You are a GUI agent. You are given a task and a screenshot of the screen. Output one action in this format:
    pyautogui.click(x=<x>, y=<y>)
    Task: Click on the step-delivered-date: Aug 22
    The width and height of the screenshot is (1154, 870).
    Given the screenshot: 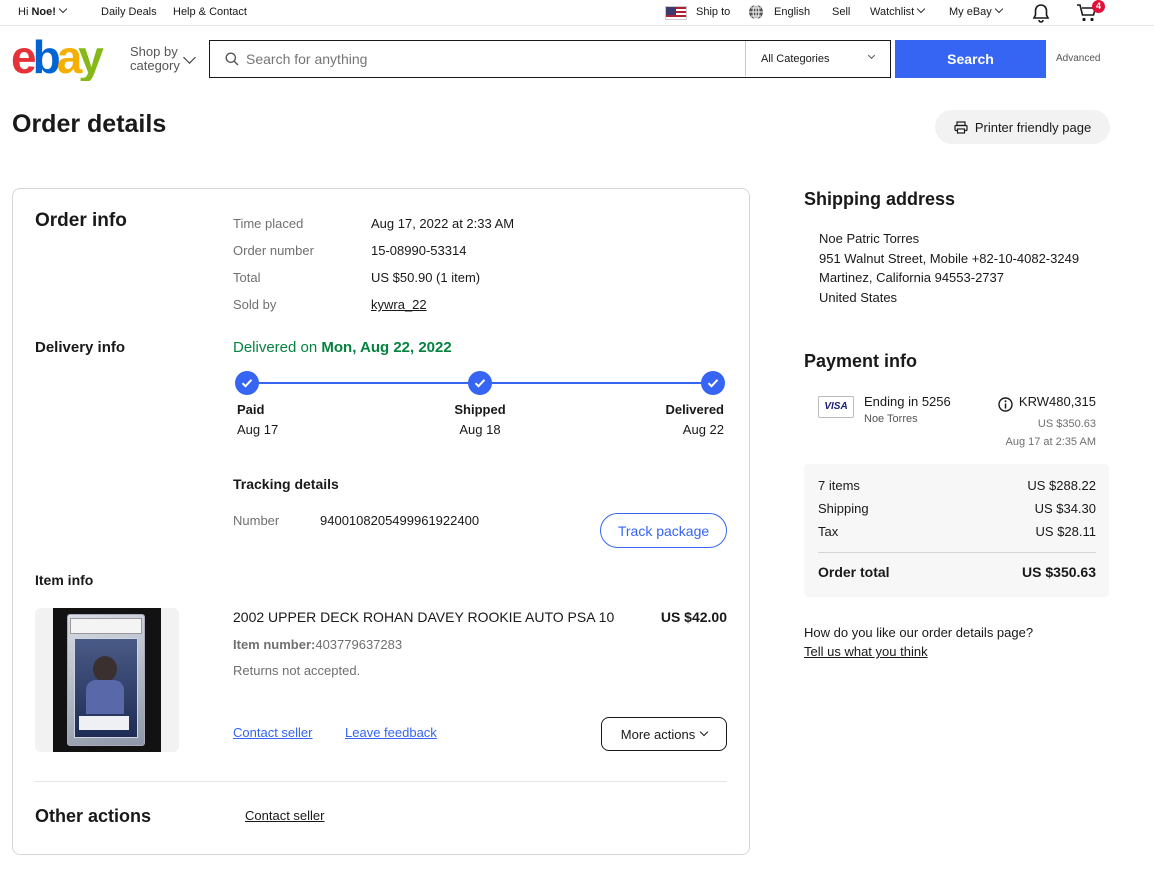 What is the action you would take?
    pyautogui.click(x=703, y=429)
    